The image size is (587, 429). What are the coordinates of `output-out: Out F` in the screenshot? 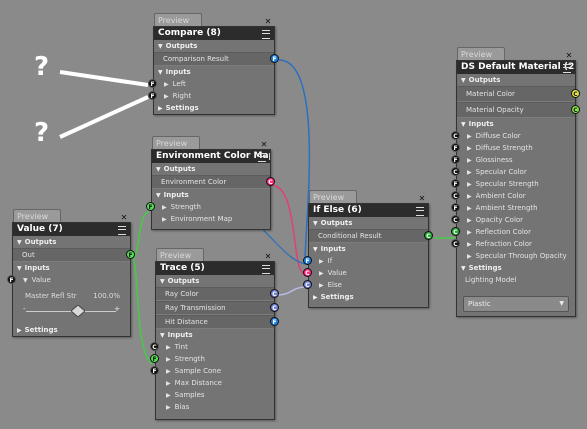 It's located at (74, 255).